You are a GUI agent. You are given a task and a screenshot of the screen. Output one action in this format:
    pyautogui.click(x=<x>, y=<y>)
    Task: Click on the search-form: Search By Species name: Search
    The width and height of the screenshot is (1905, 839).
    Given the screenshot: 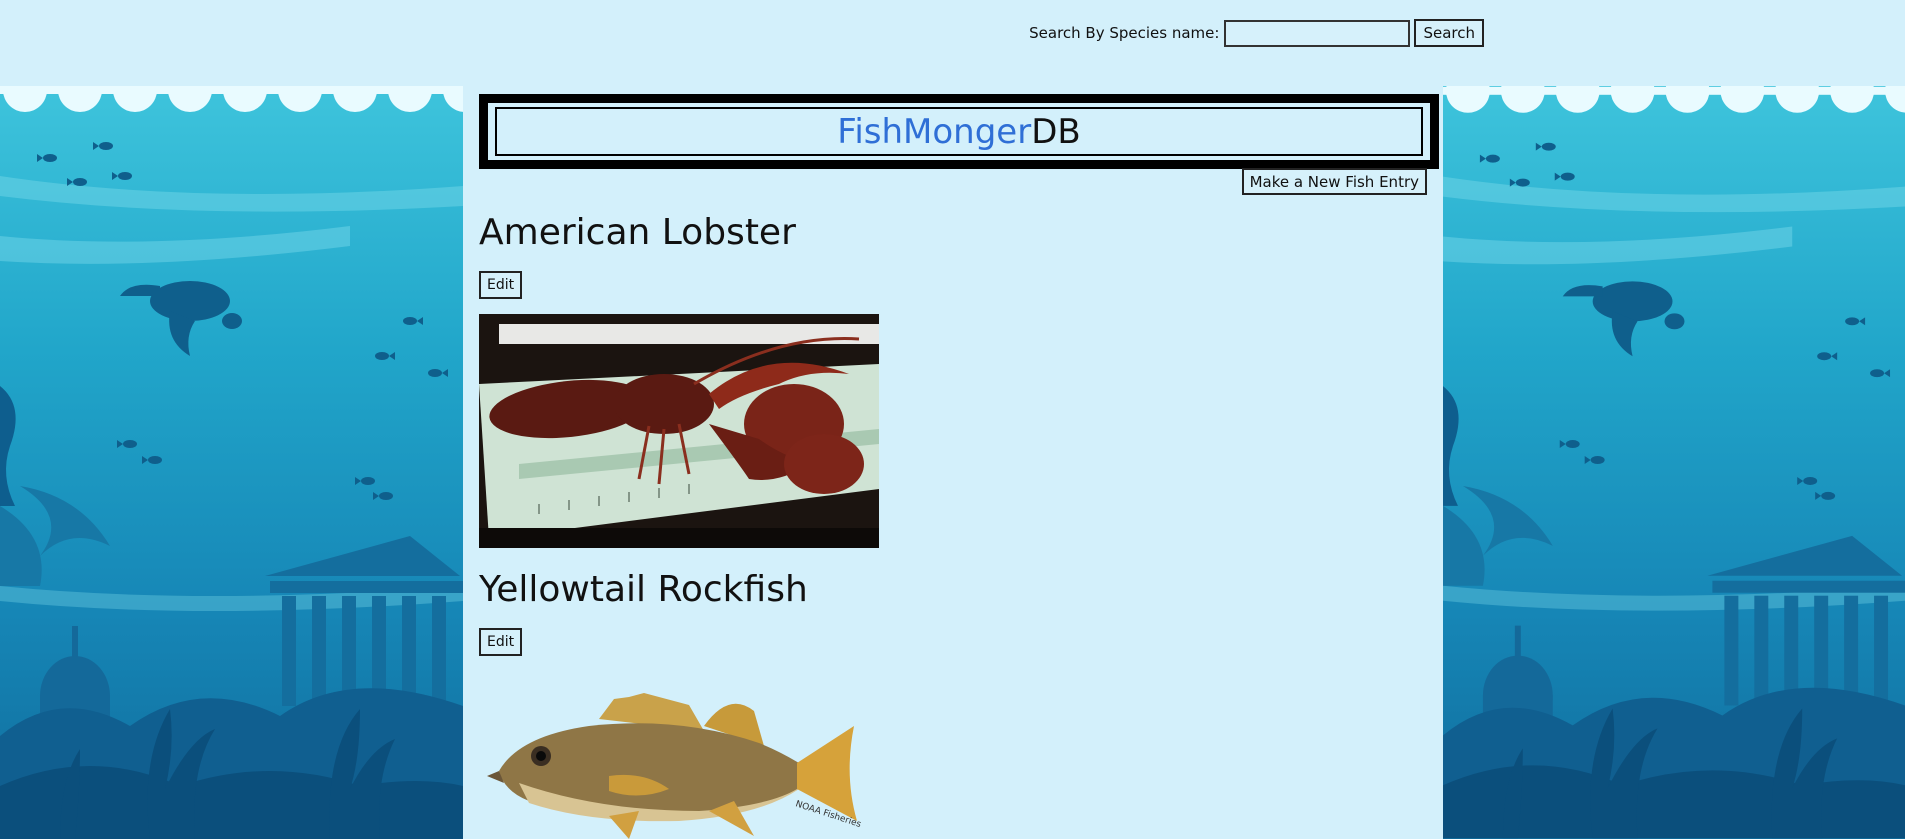 What is the action you would take?
    pyautogui.click(x=1256, y=33)
    